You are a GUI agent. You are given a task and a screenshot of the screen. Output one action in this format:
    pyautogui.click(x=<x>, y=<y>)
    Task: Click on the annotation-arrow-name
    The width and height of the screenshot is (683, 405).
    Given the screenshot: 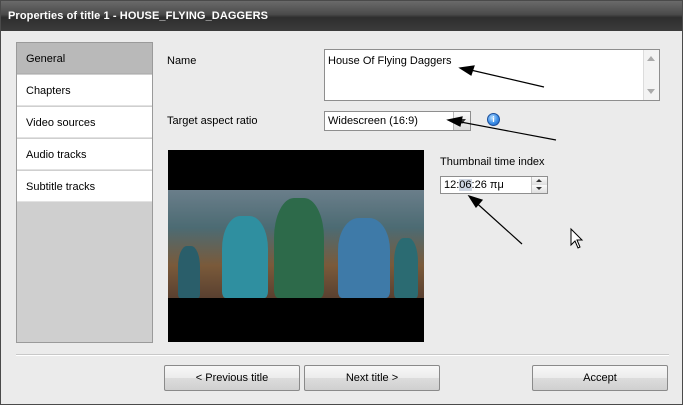 What is the action you would take?
    pyautogui.click(x=503, y=77)
    